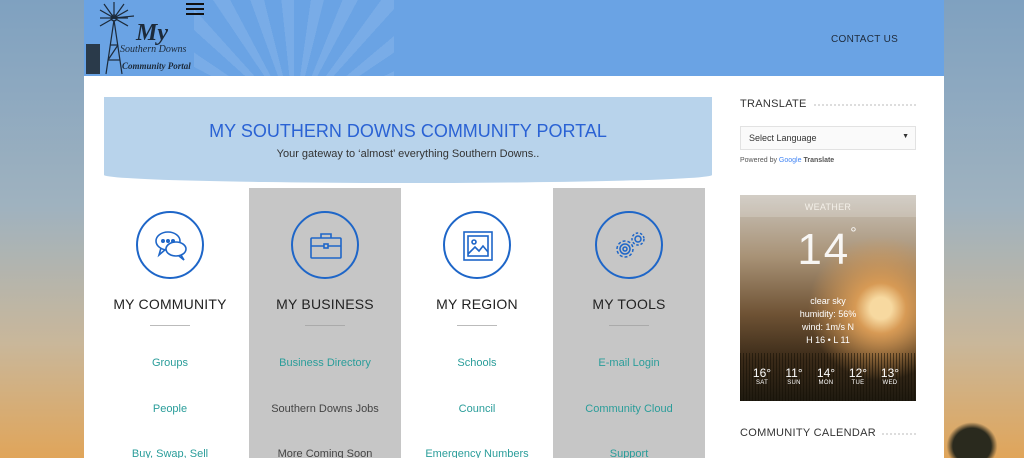 This screenshot has width=1024, height=458. Describe the element at coordinates (808, 433) in the screenshot. I see `community-calendar-heading: COMMUNITY CALENDAR` at that location.